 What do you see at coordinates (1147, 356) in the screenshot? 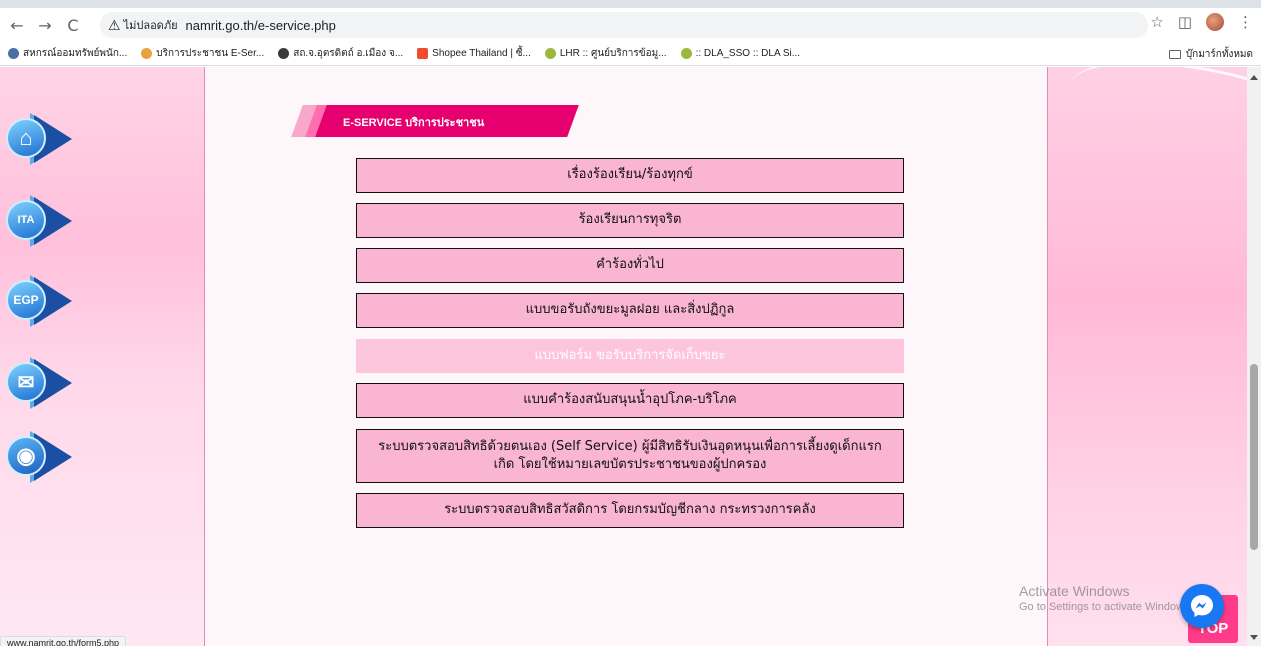
I see `right-decoration` at bounding box center [1147, 356].